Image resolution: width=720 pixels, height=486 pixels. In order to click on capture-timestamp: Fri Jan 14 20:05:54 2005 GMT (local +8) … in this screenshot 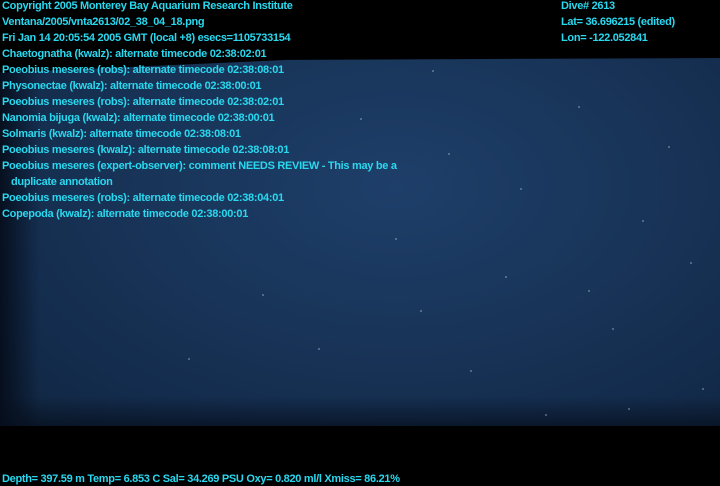, I will do `click(146, 38)`.